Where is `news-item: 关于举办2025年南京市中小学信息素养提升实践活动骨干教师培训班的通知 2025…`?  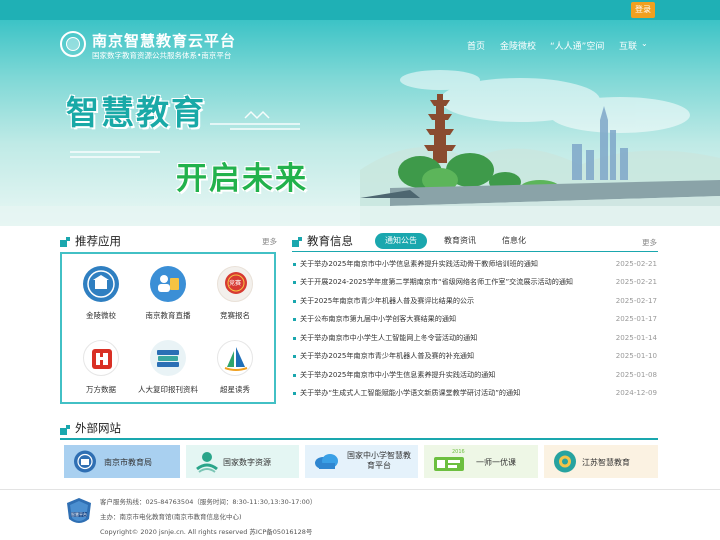
news-item: 关于举办2025年南京市中小学信息素养提升实践活动骨干教师培训班的通知 2025… is located at coordinates (475, 265).